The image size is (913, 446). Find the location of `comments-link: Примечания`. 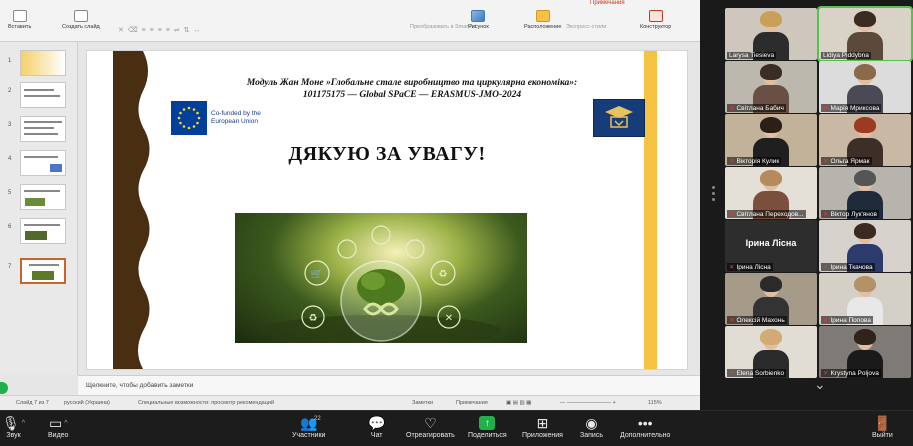

comments-link: Примечания is located at coordinates (607, 3).